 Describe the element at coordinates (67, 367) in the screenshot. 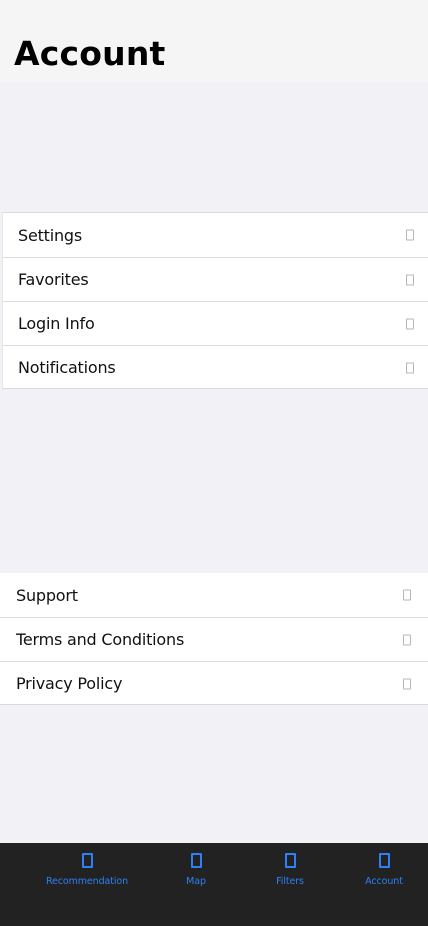

I see `row-label: Notifications` at that location.